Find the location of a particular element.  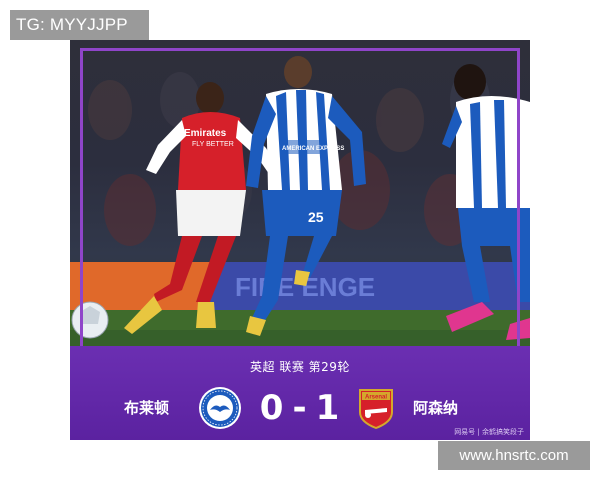

home-score: 0 is located at coordinates (272, 408).